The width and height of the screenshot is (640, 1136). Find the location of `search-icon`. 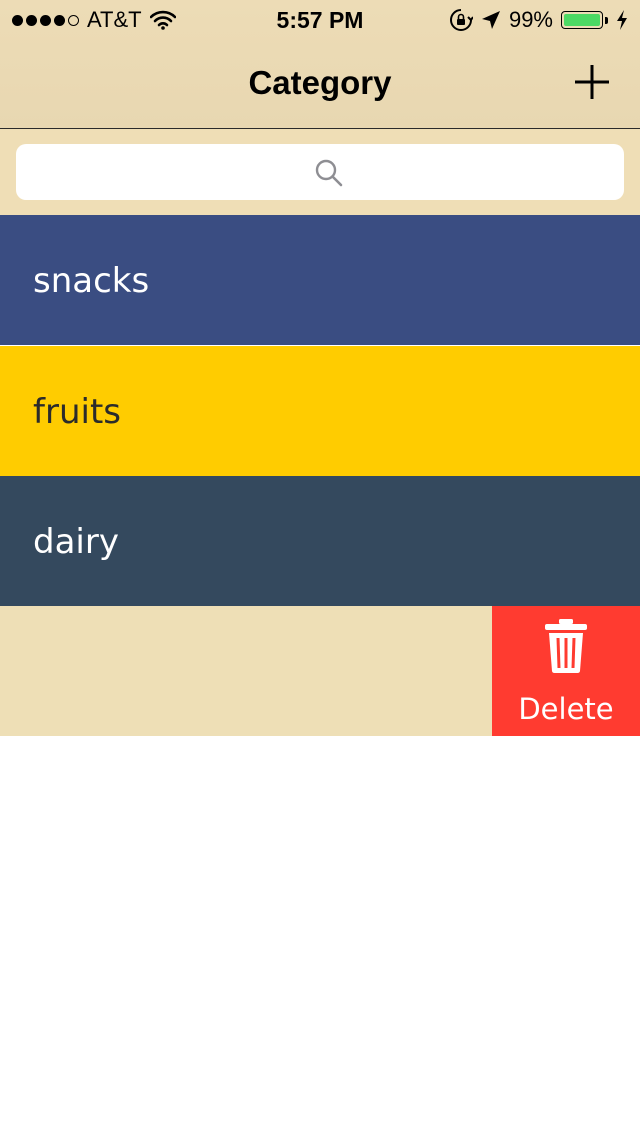

search-icon is located at coordinates (329, 173).